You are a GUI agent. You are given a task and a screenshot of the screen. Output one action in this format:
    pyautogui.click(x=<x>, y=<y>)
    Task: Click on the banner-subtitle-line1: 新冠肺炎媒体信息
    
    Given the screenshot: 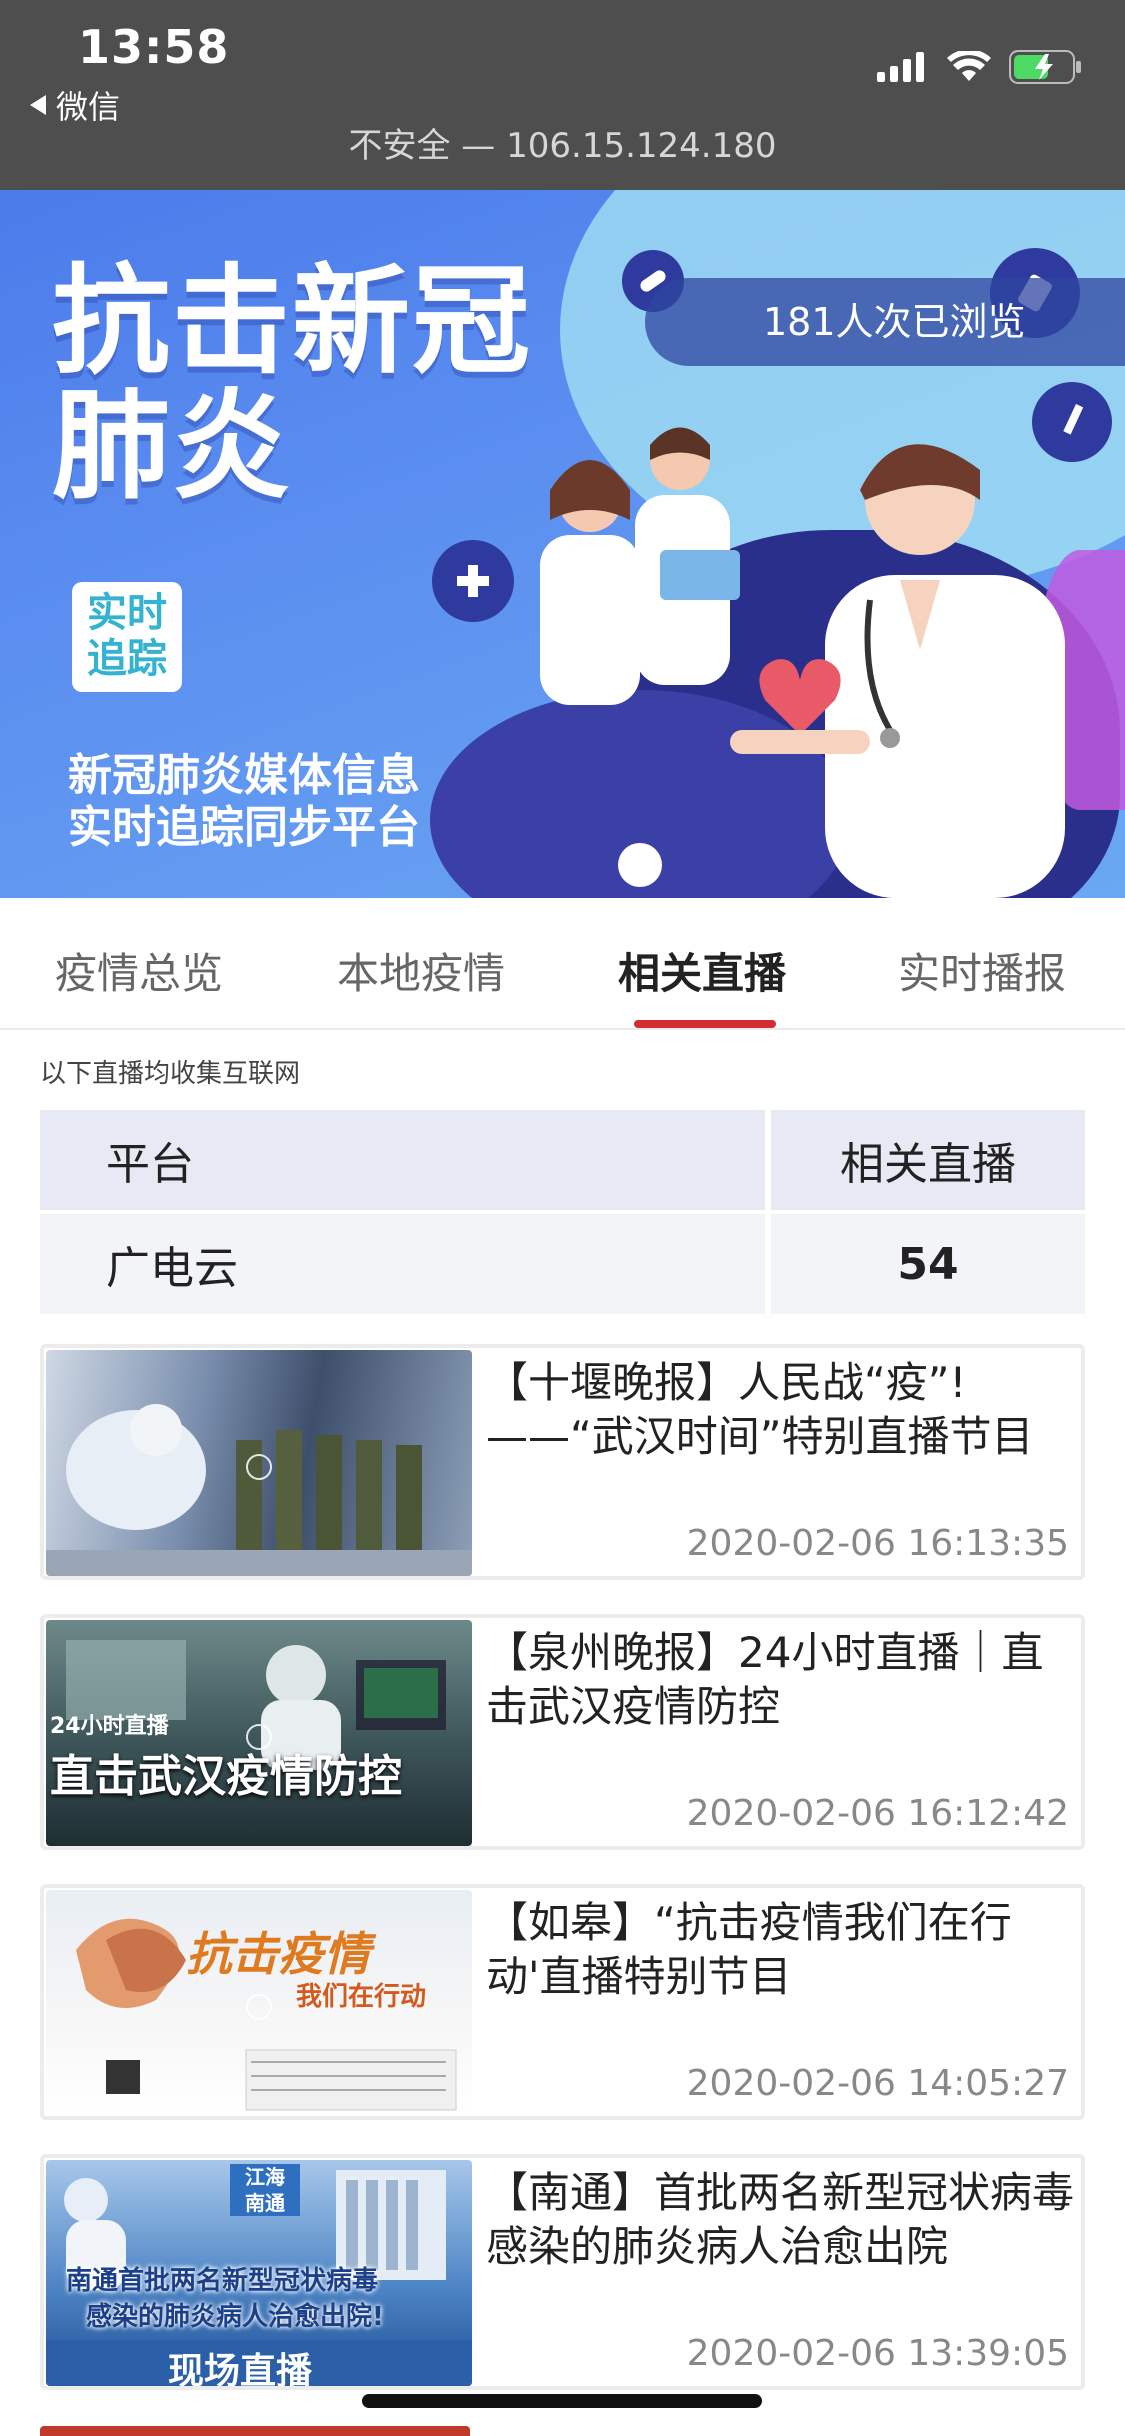 What is the action you would take?
    pyautogui.click(x=244, y=775)
    